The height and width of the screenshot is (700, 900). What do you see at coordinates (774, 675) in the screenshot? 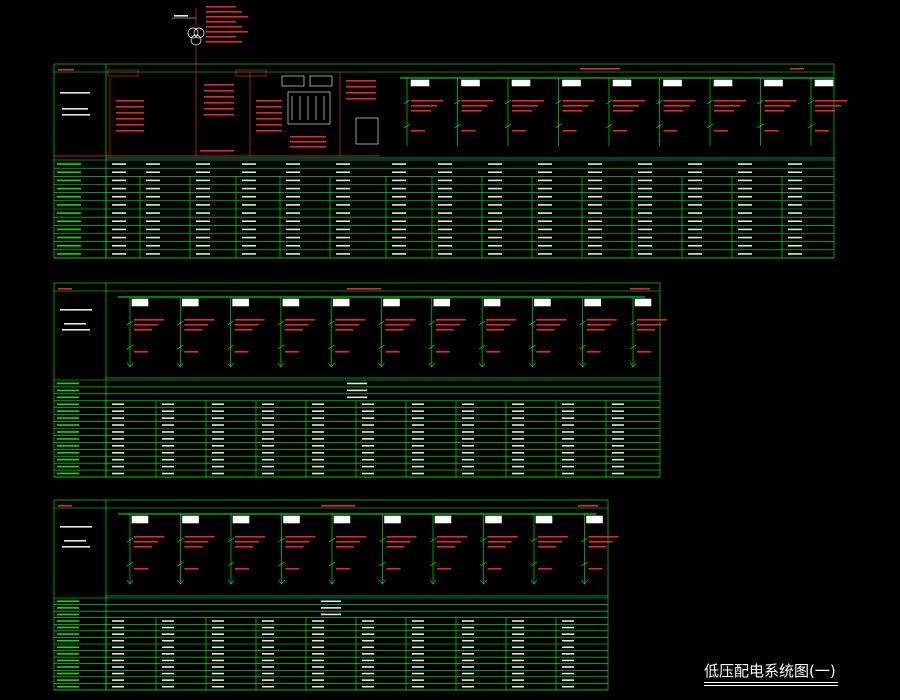
I see `drawing-title: 低压配电系统图(一)` at bounding box center [774, 675].